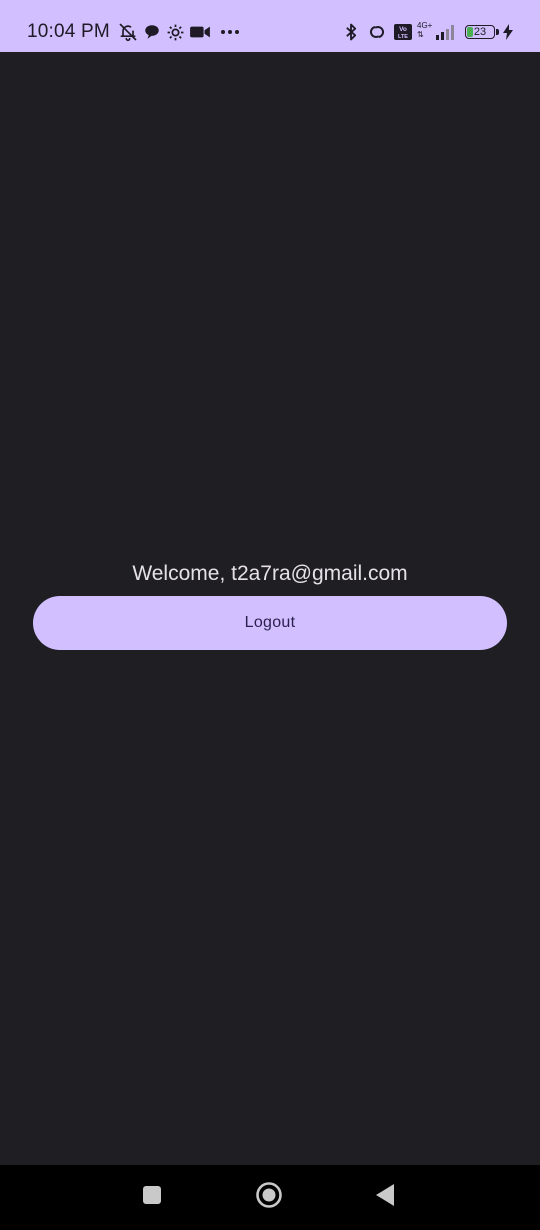 The height and width of the screenshot is (1230, 540). What do you see at coordinates (420, 34) in the screenshot?
I see `network-arrows-icon: ⇅` at bounding box center [420, 34].